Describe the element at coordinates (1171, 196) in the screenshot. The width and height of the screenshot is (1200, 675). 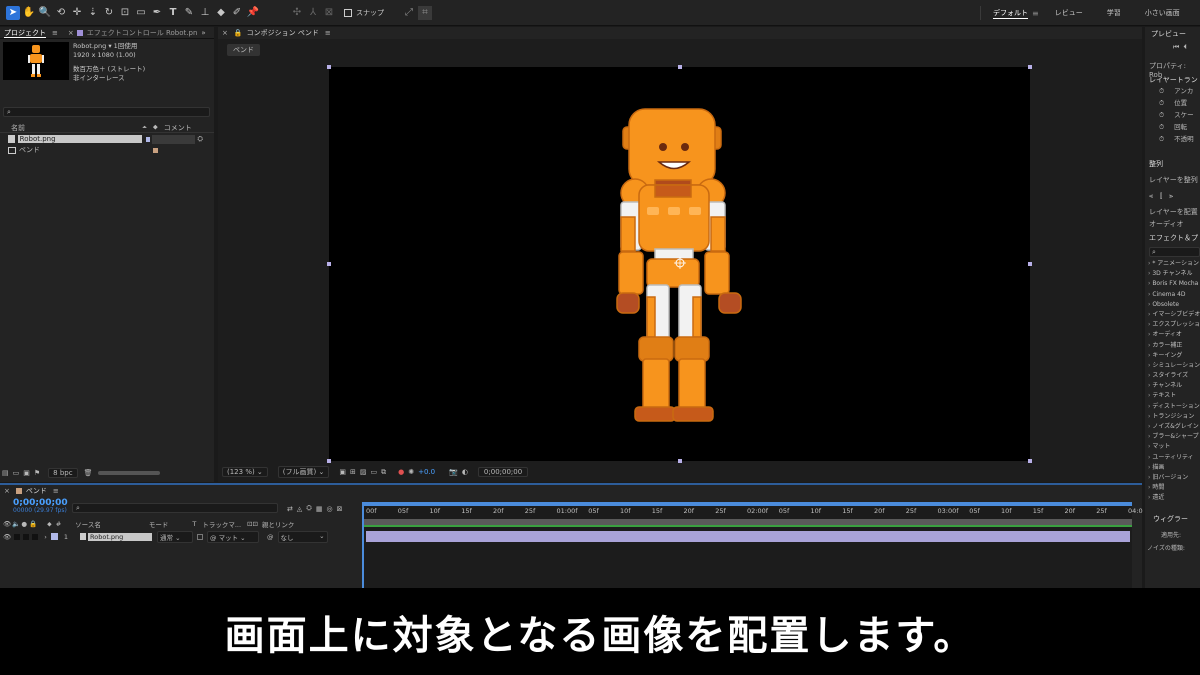
I see `align-right-icon: ⫸` at that location.